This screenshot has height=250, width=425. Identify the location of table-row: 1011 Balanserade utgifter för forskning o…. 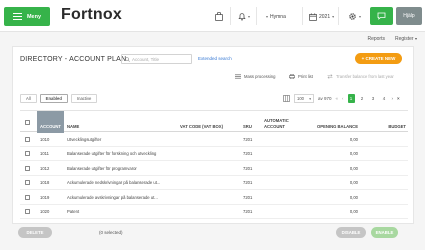
(214, 154).